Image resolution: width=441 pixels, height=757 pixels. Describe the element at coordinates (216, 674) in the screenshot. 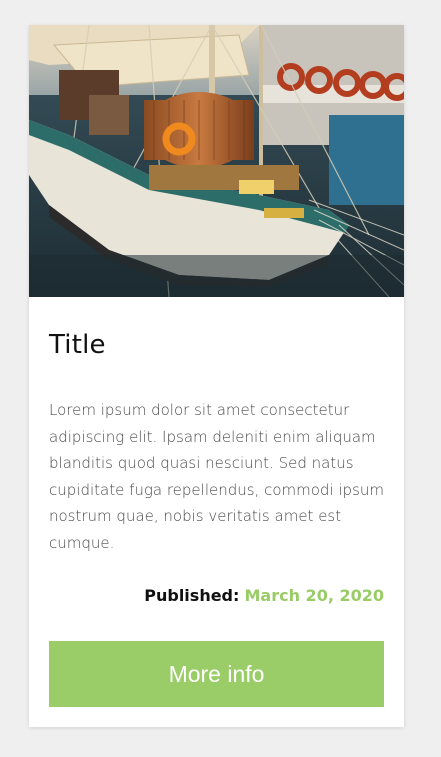

I see `more-info-button: More info` at that location.